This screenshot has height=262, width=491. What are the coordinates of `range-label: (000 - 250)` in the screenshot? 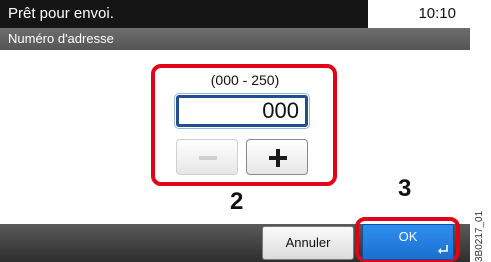 It's located at (245, 80).